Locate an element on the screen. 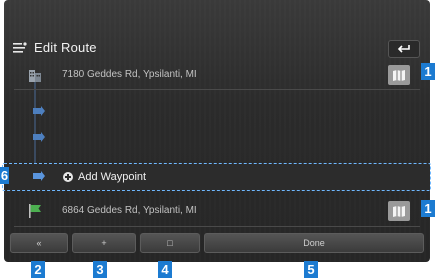  done-button: Done is located at coordinates (314, 243).